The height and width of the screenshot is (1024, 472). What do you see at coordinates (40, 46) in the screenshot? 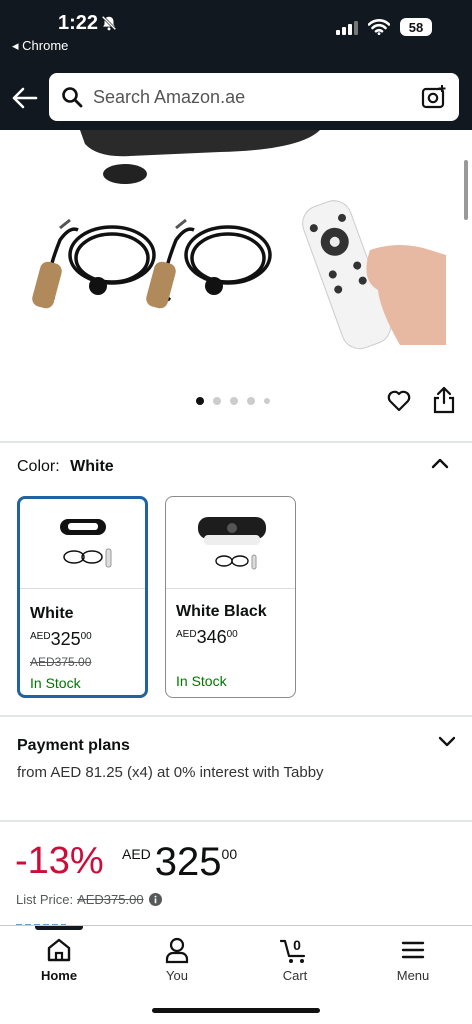
I see `back-to-app-link: ◂ Chrome` at bounding box center [40, 46].